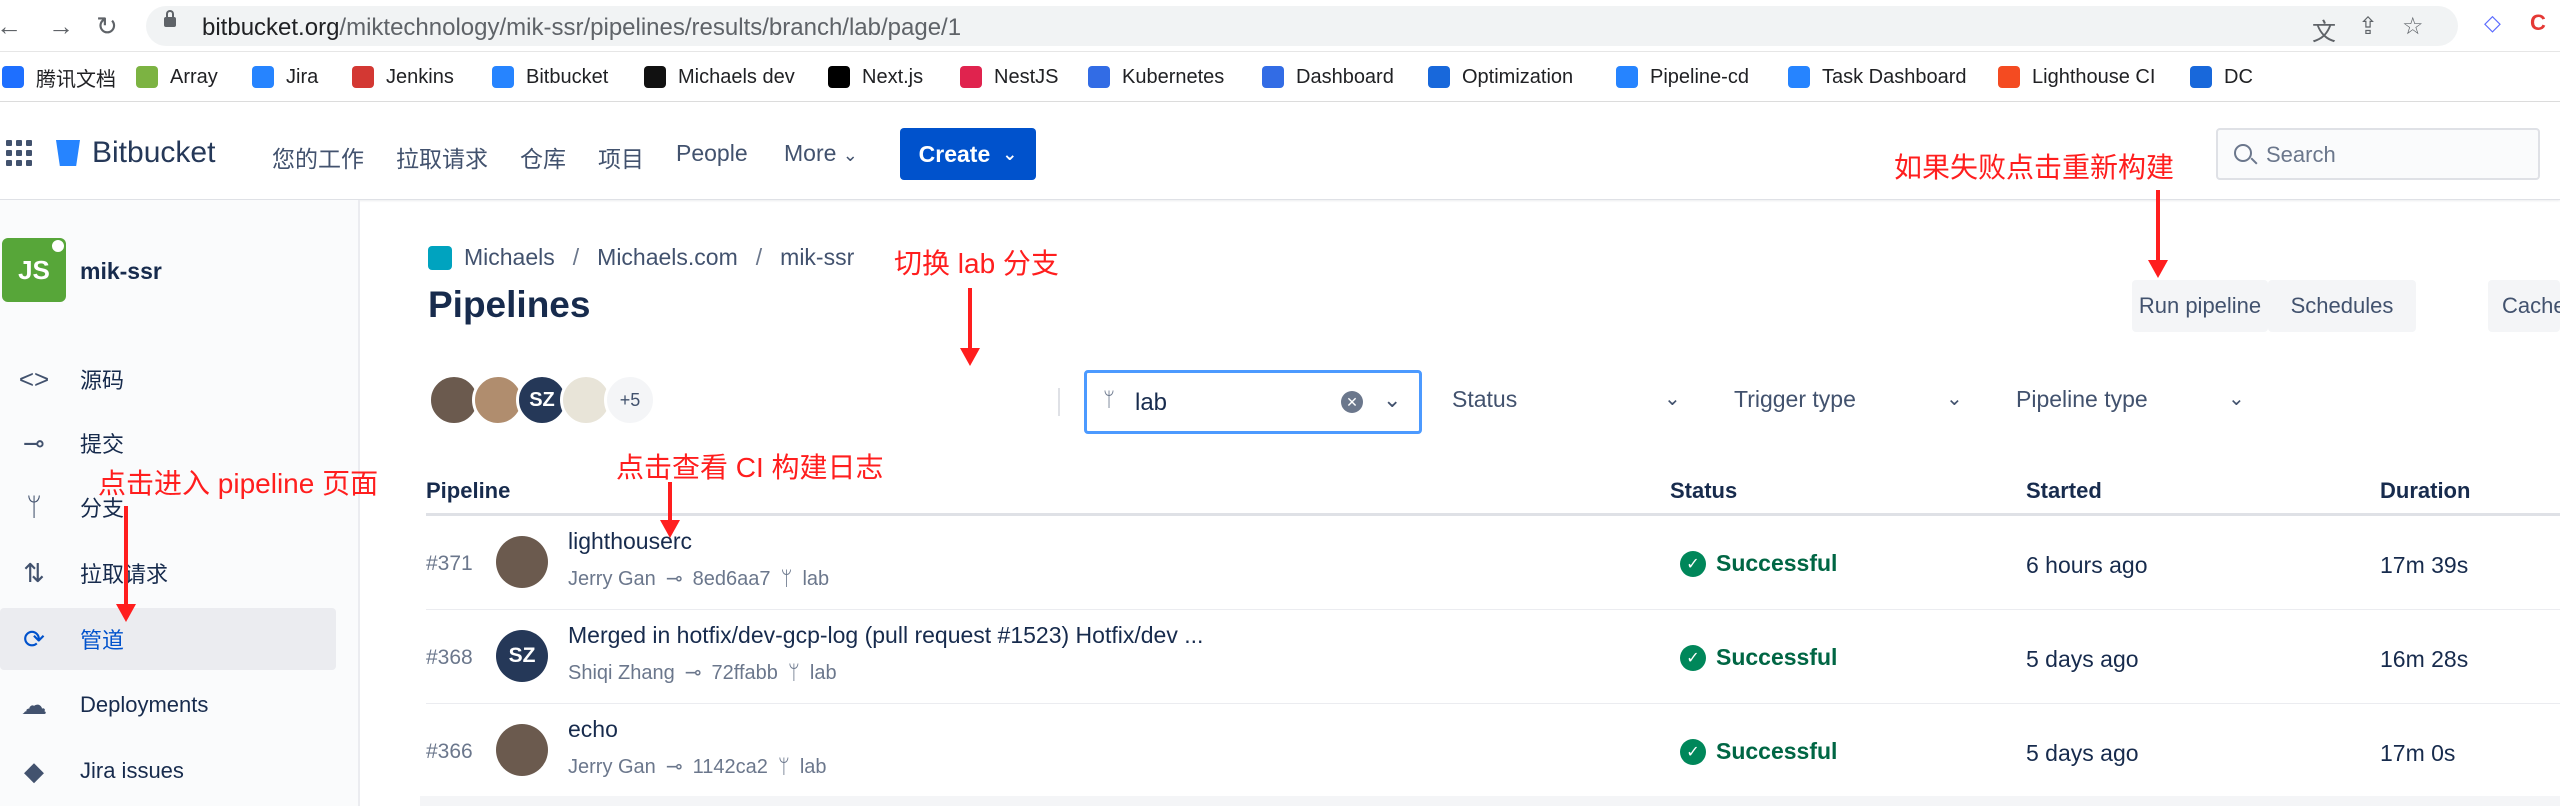 The height and width of the screenshot is (806, 2560). What do you see at coordinates (612, 579) in the screenshot?
I see `author-name: Jerry Gan` at bounding box center [612, 579].